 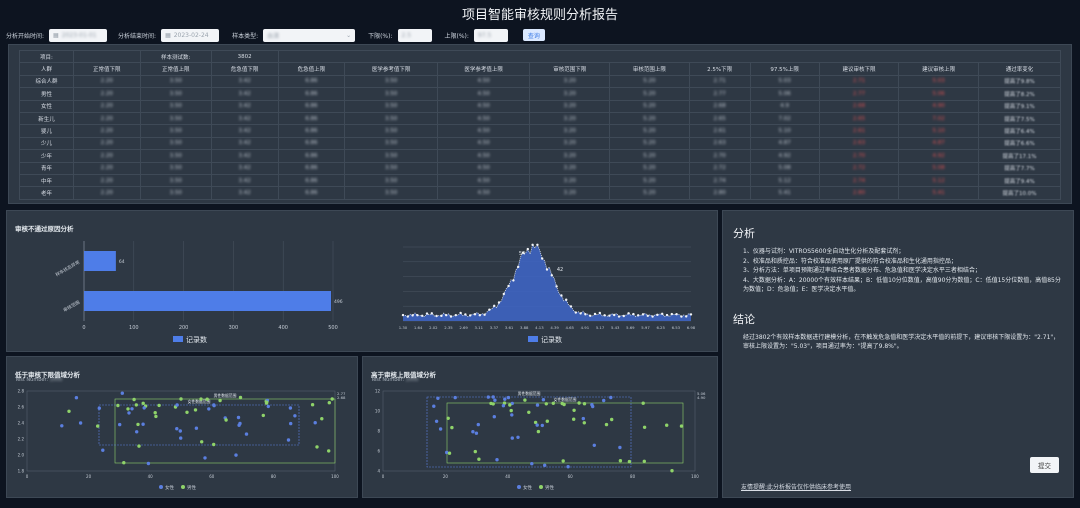 What do you see at coordinates (46, 118) in the screenshot?
I see `row-group-label: 新生儿` at bounding box center [46, 118].